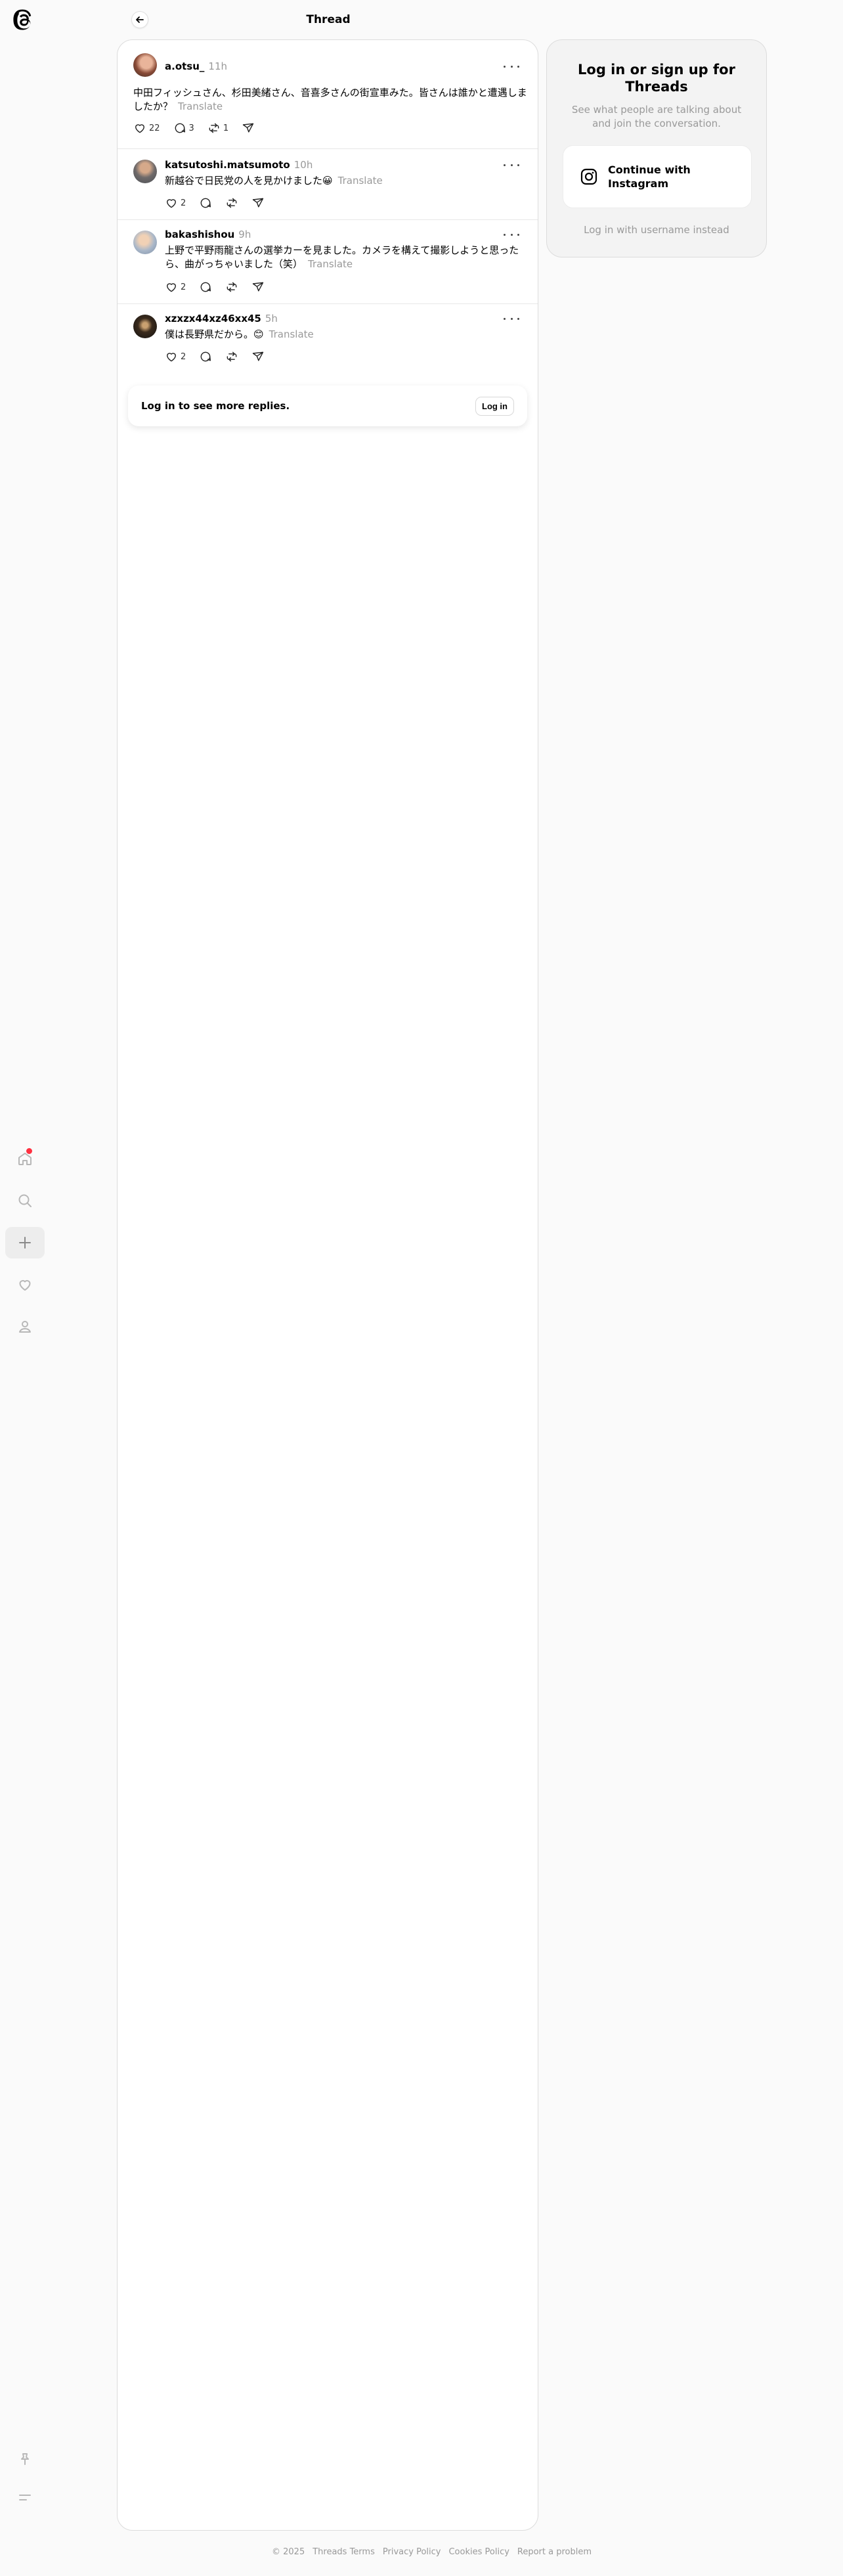  I want to click on post-username: bakashishou, so click(199, 235).